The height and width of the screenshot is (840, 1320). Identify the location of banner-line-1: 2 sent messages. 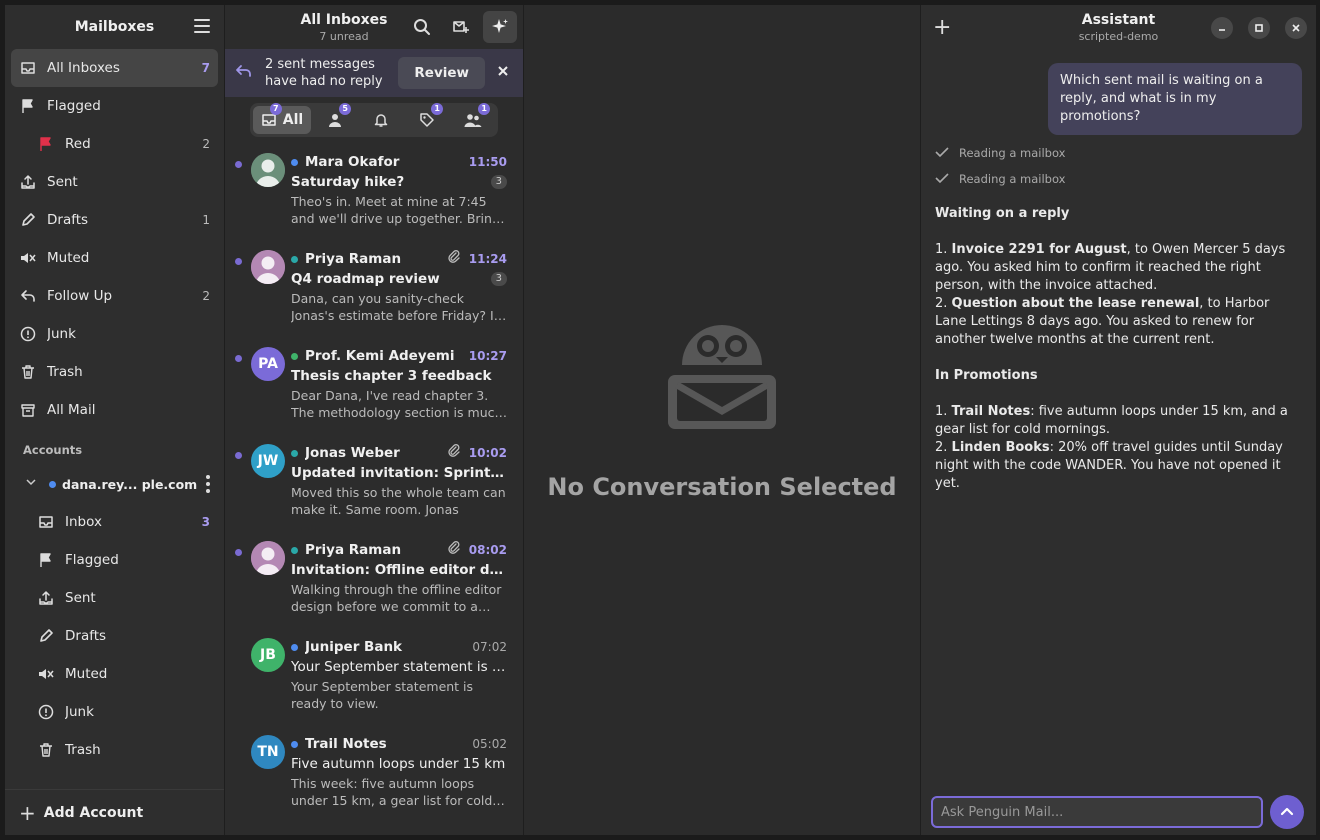
(320, 64).